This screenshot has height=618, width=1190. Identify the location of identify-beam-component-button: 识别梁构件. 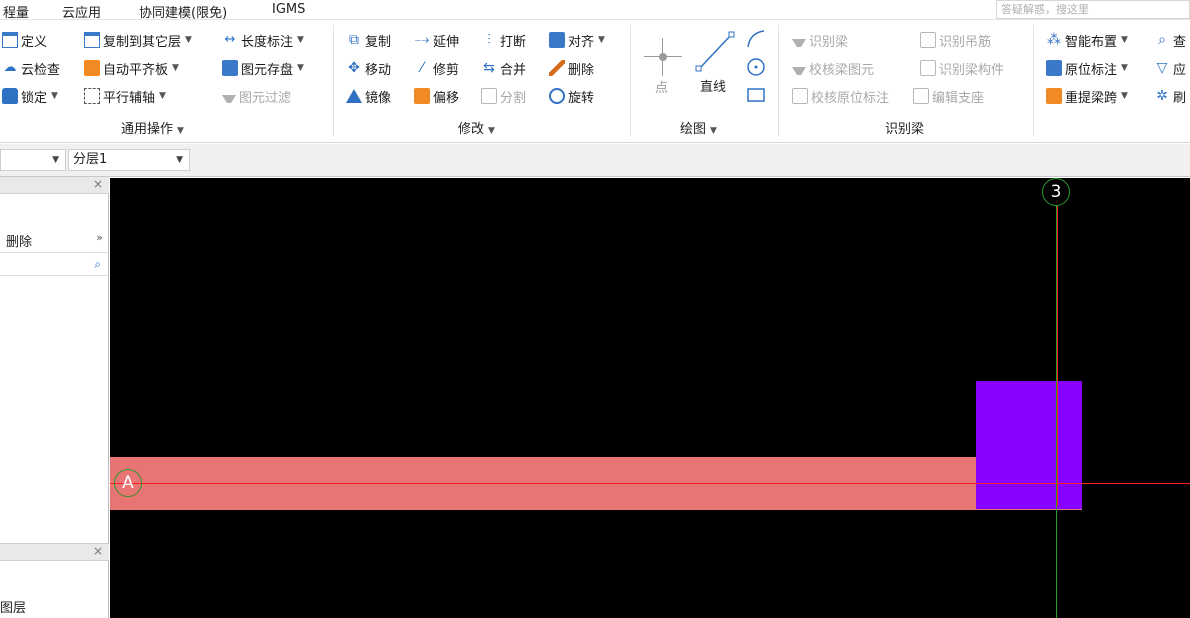
(962, 68).